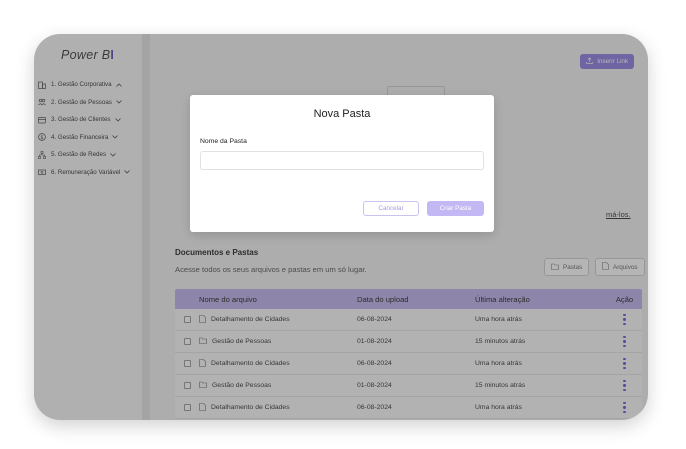 The image size is (686, 449). What do you see at coordinates (391, 208) in the screenshot?
I see `cancel-button: Cancelar` at bounding box center [391, 208].